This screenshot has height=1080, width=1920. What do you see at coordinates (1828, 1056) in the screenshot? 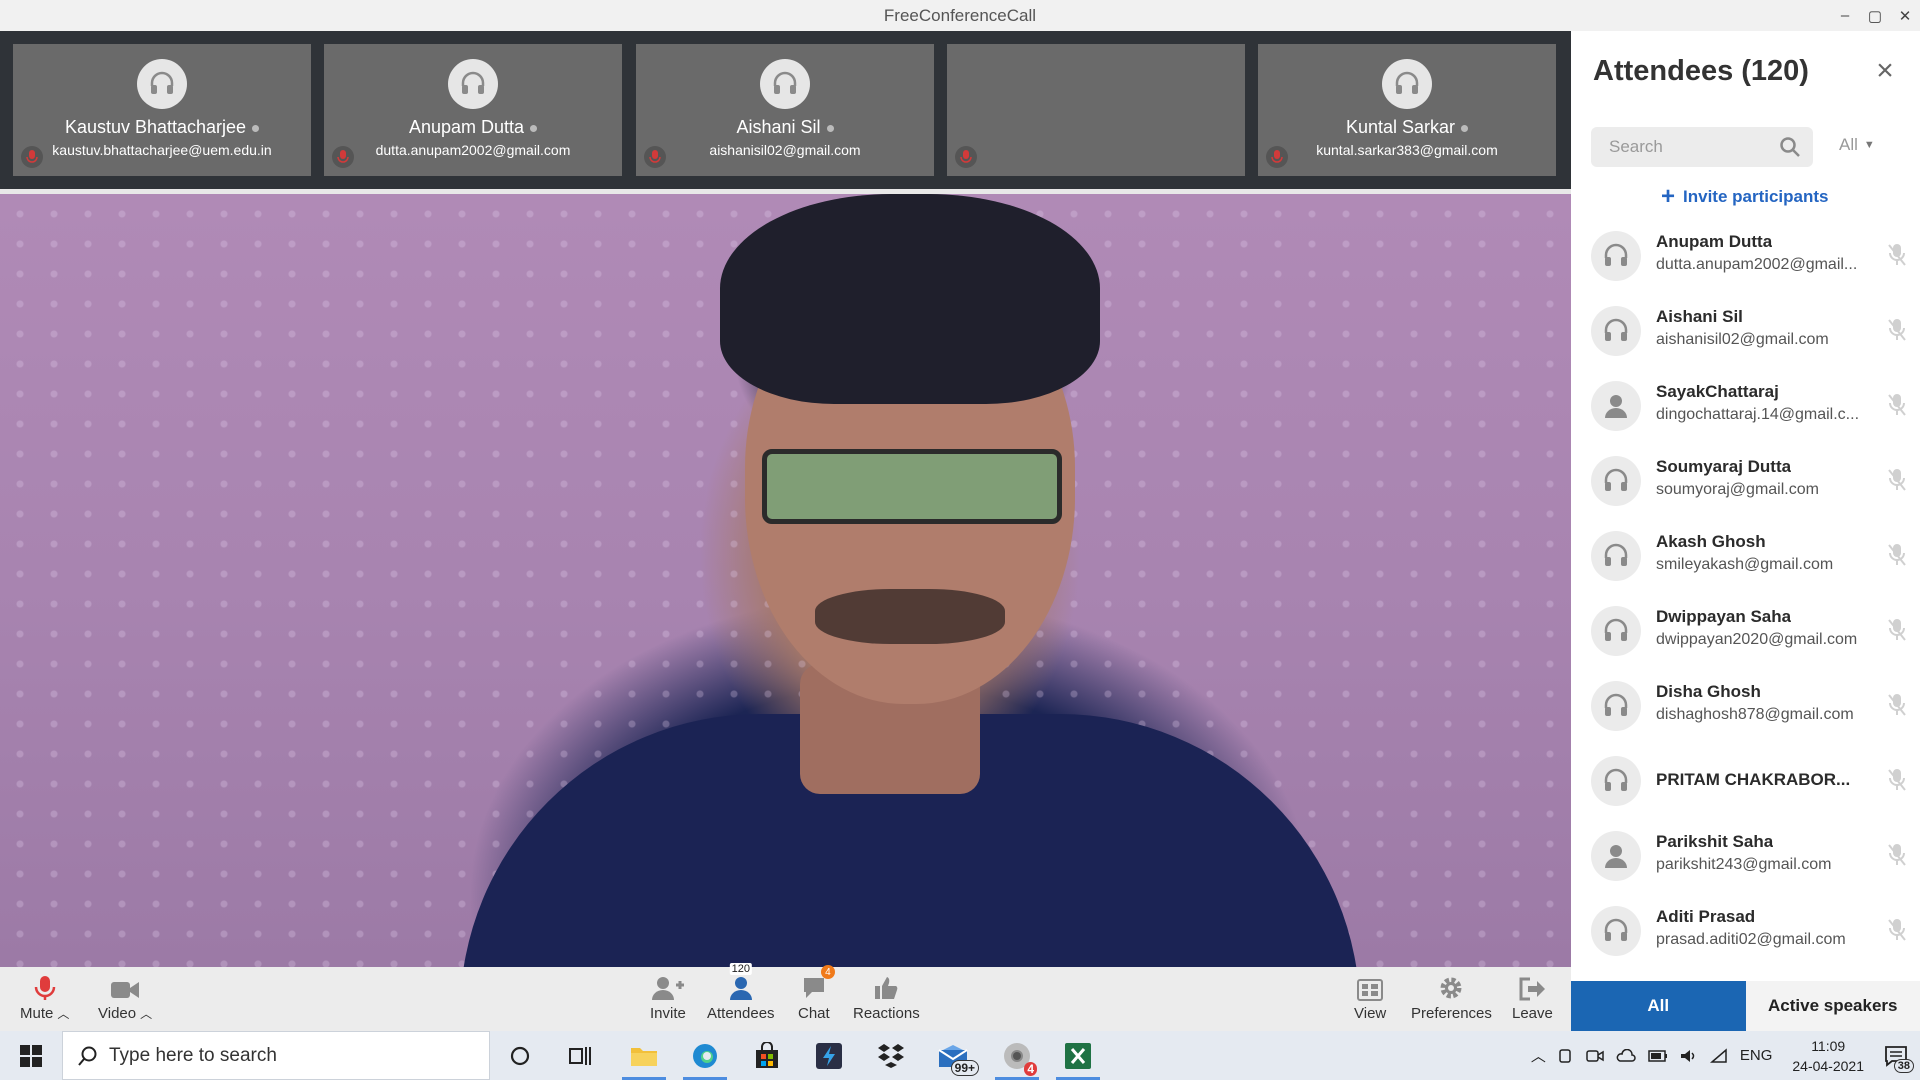
I see `clock: 11:09 24-04-2021` at bounding box center [1828, 1056].